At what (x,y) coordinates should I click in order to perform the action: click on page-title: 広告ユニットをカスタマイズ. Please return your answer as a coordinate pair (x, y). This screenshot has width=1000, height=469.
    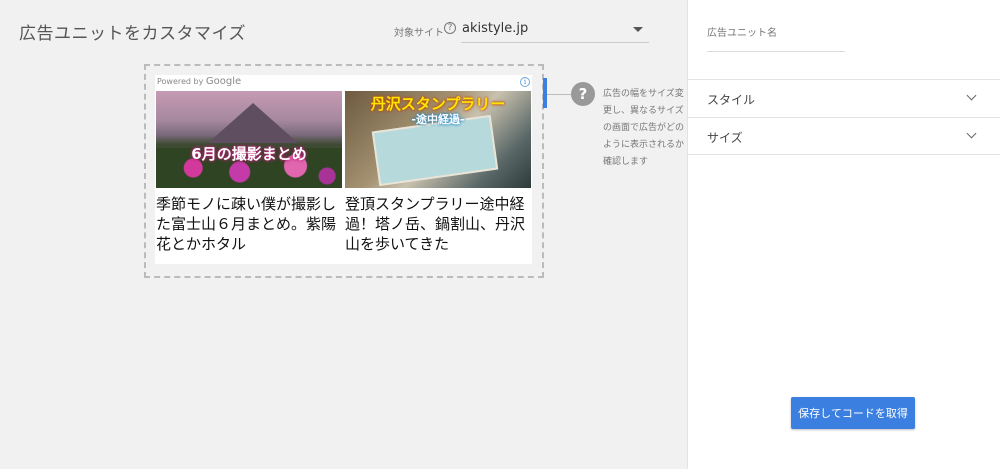
    Looking at the image, I should click on (132, 34).